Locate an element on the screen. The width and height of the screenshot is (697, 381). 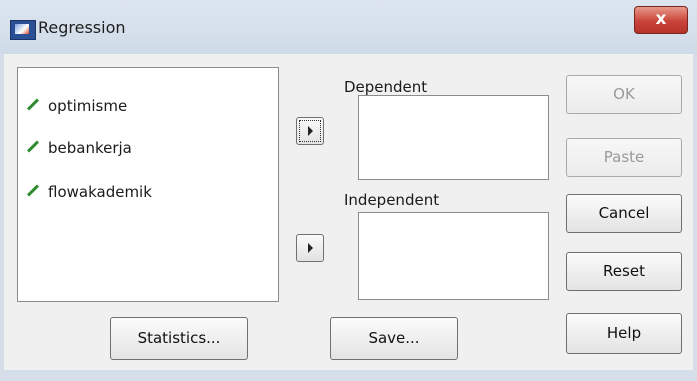
cancel-button: Cancel is located at coordinates (624, 213).